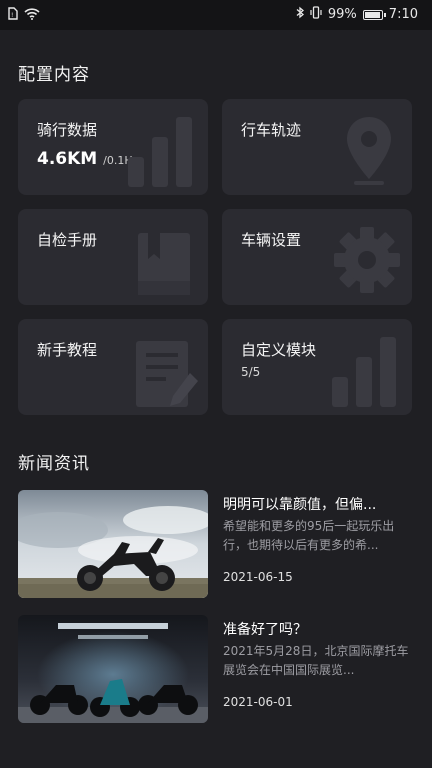  Describe the element at coordinates (251, 372) in the screenshot. I see `custom-module-count: 5/5` at that location.